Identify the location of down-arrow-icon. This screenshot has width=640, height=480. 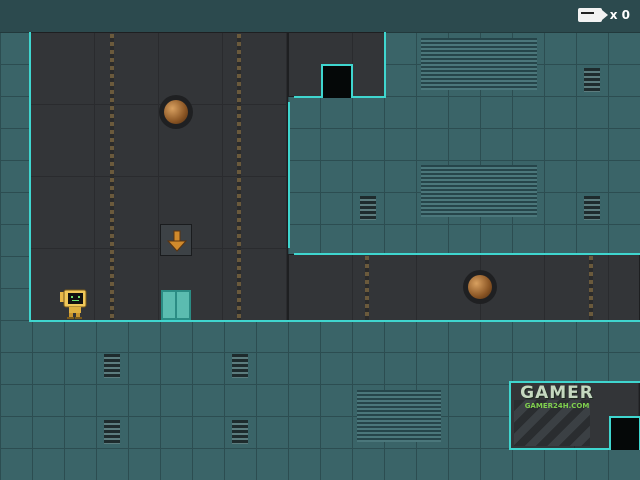
(176, 240).